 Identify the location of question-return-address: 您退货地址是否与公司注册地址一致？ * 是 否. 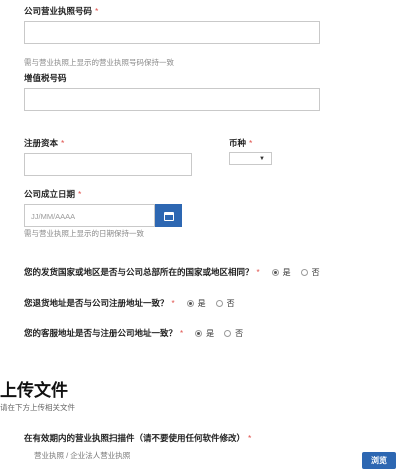
(134, 303).